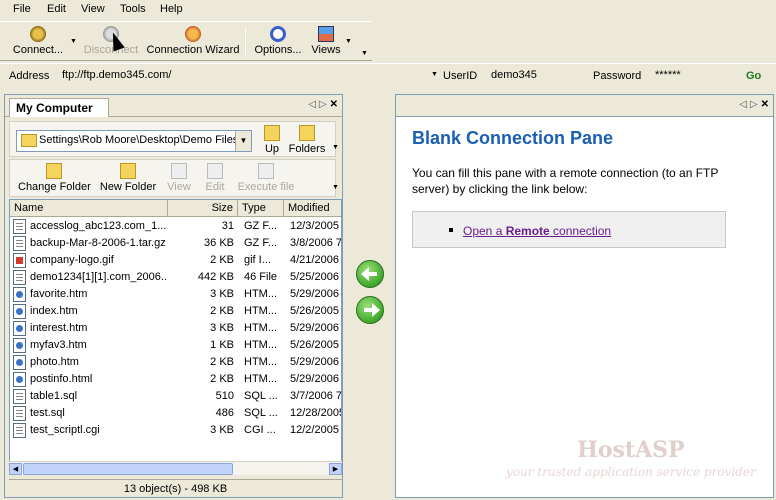  I want to click on table-row: test.sql 486 SQL ... 12/28/2005, so click(175, 413).